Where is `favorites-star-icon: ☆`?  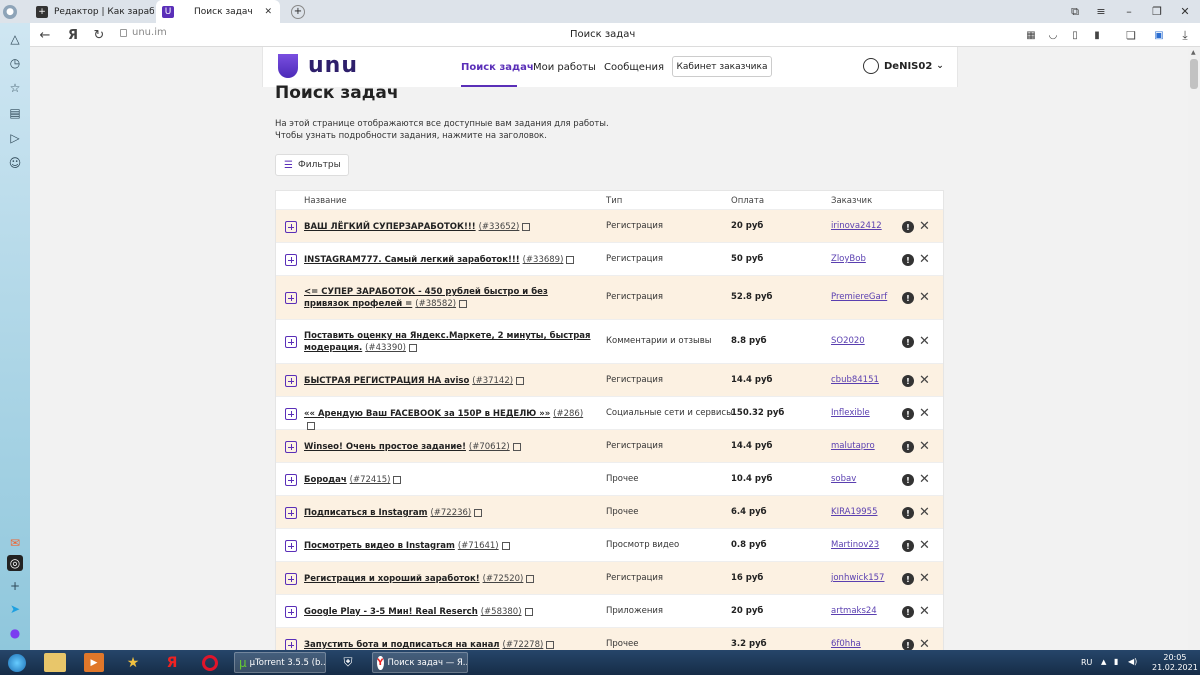 favorites-star-icon: ☆ is located at coordinates (15, 88).